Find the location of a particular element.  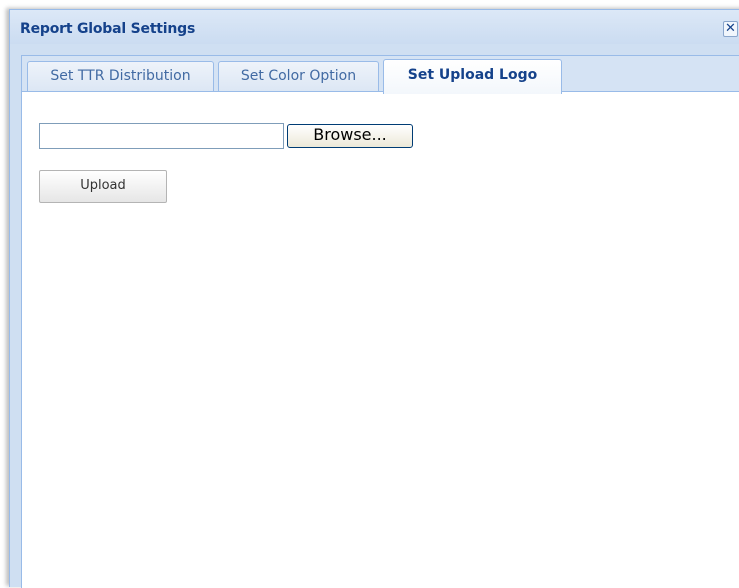

dialog-title: Report Global Settings is located at coordinates (108, 29).